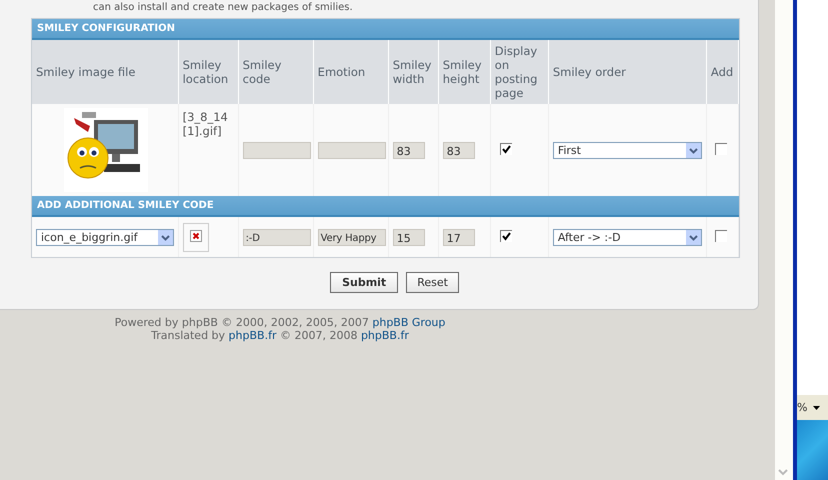 This screenshot has height=480, width=828. What do you see at coordinates (464, 72) in the screenshot?
I see `column-header: Smiley height` at bounding box center [464, 72].